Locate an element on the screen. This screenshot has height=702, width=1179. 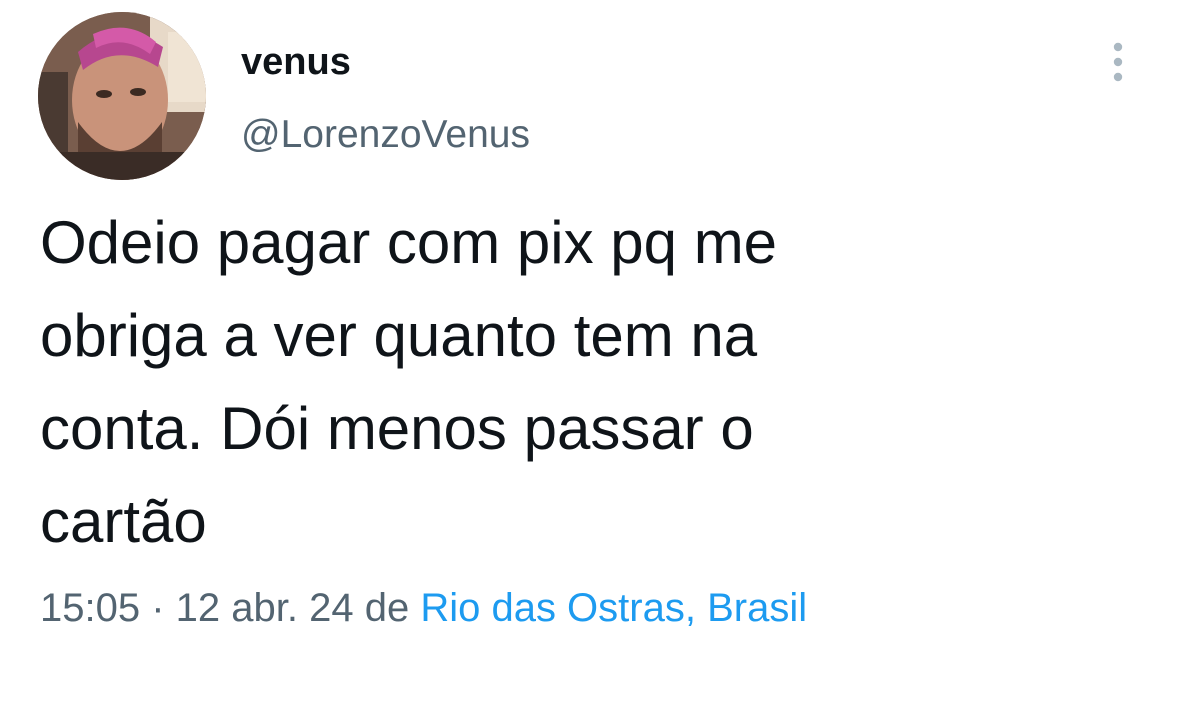
more-options-button is located at coordinates (1118, 62).